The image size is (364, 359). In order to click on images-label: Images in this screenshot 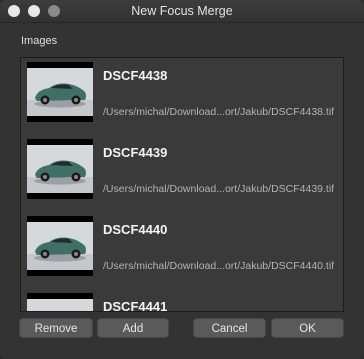, I will do `click(39, 41)`.